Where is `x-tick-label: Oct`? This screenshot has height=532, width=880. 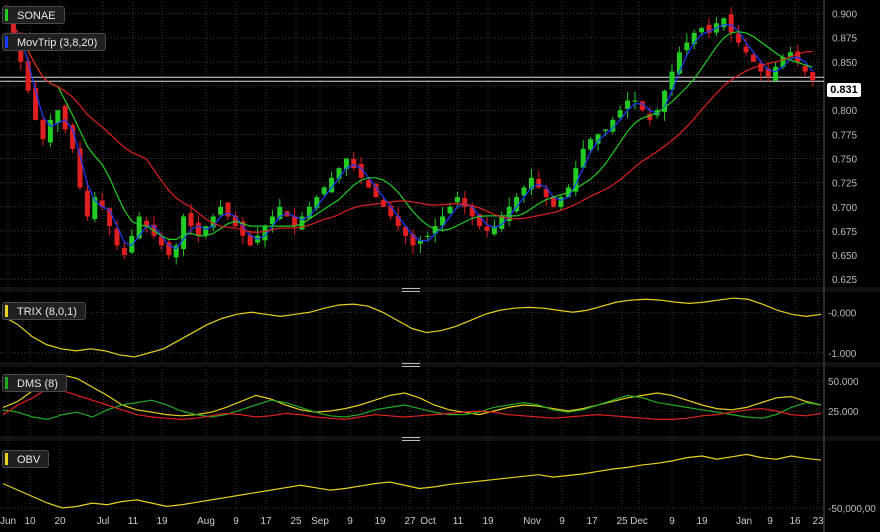
x-tick-label: Oct is located at coordinates (428, 521).